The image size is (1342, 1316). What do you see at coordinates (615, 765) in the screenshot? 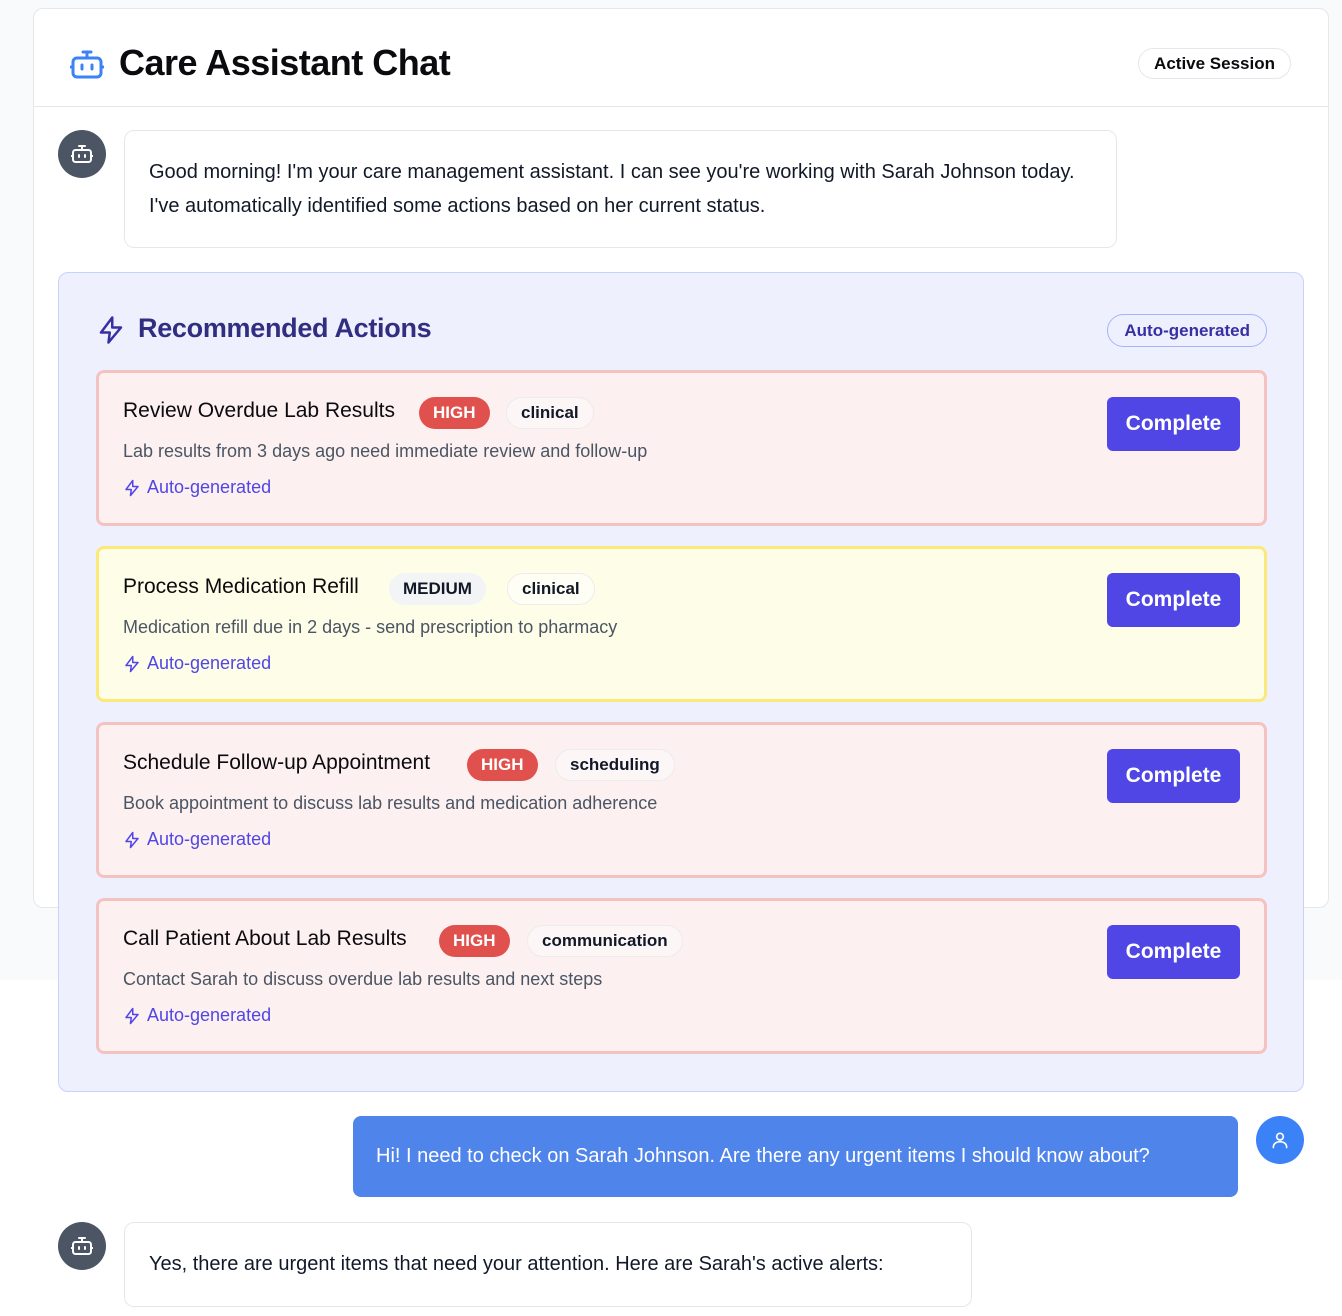
I see `category-badge: scheduling` at bounding box center [615, 765].